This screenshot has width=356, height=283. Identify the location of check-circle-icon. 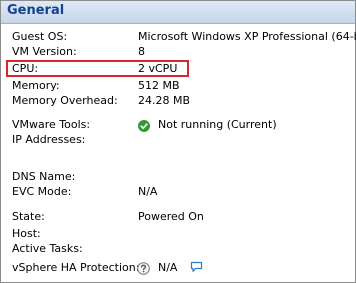
(144, 126).